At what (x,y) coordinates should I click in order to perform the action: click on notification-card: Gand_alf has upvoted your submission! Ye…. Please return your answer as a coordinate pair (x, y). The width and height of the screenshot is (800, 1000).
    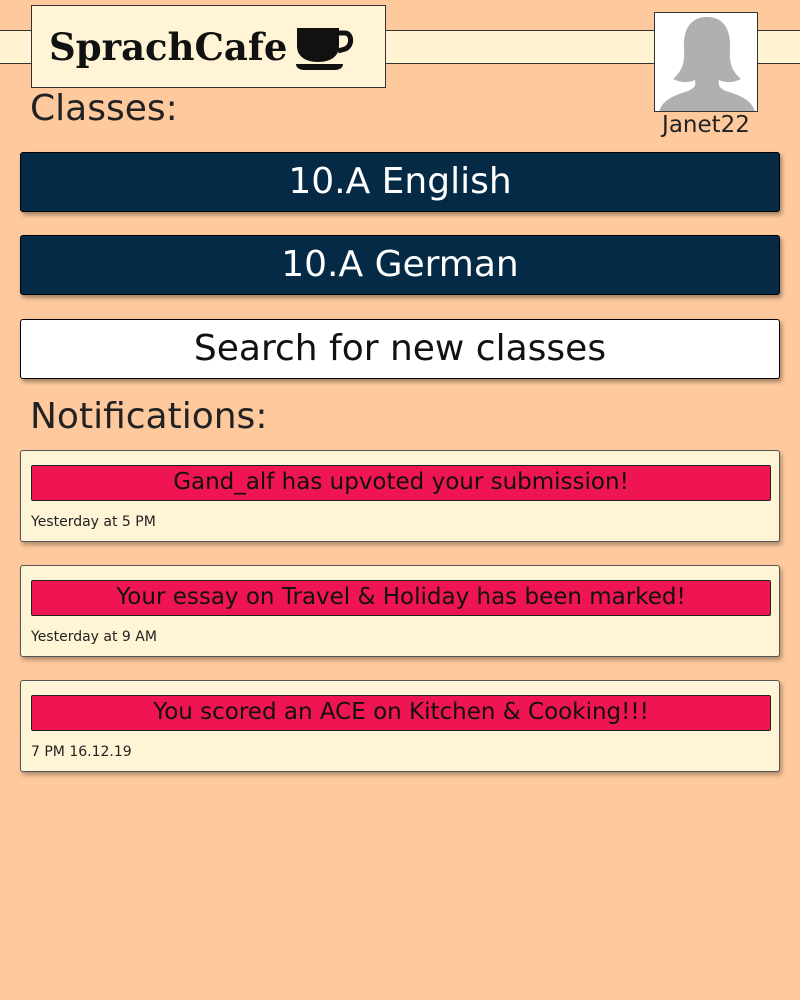
    Looking at the image, I should click on (400, 496).